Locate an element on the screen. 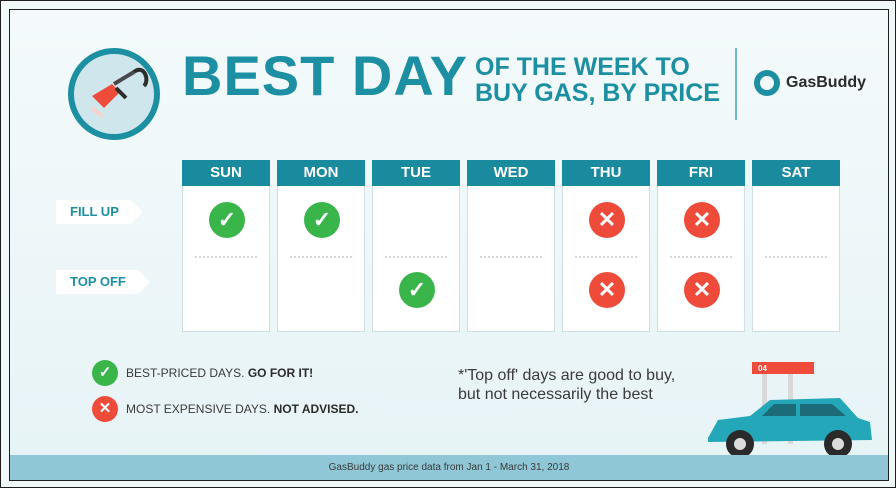 The image size is (896, 488). note-line2: but not necessarily the best is located at coordinates (555, 395).